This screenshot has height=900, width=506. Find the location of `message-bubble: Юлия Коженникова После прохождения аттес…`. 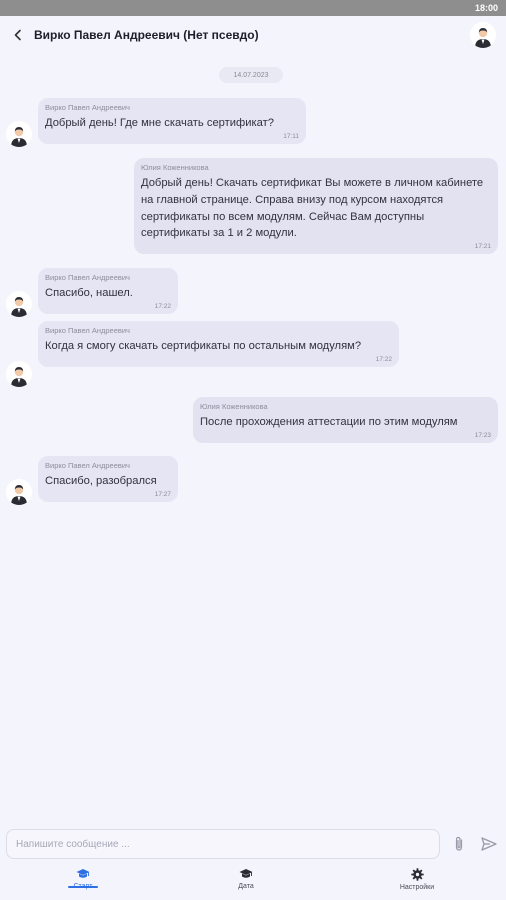

message-bubble: Юлия Коженникова После прохождения аттес… is located at coordinates (345, 420).